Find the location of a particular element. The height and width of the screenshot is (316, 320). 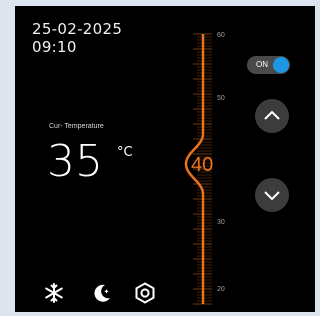

scale-label-60: 60 is located at coordinates (221, 35).